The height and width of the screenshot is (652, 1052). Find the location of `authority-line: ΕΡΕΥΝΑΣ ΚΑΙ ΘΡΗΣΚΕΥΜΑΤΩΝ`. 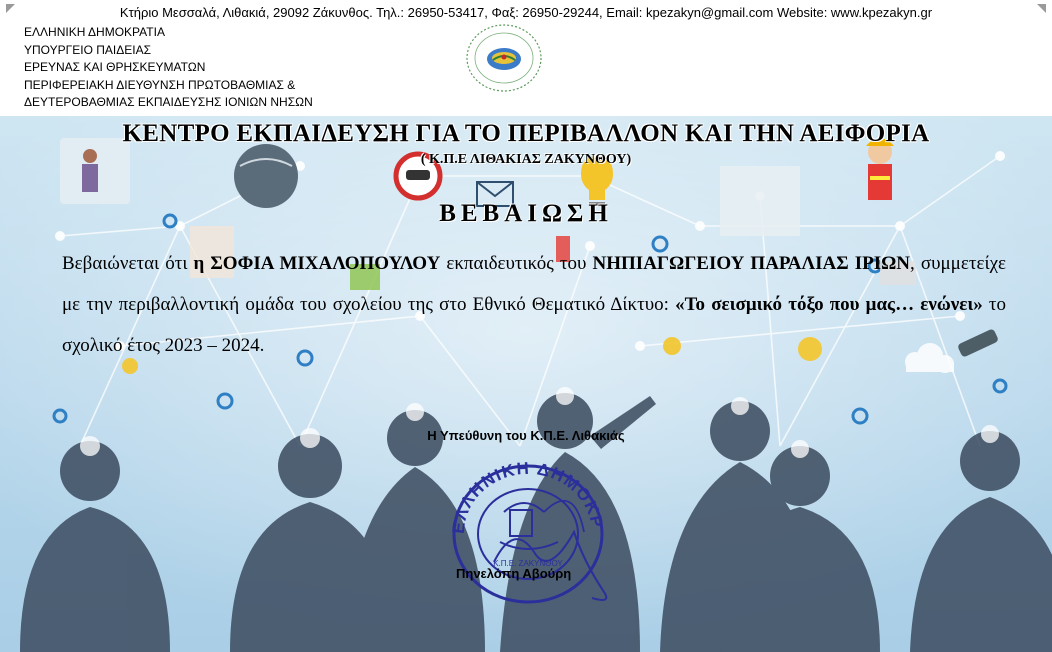

authority-line: ΕΡΕΥΝΑΣ ΚΑΙ ΘΡΗΣΚΕΥΜΑΤΩΝ is located at coordinates (115, 67).